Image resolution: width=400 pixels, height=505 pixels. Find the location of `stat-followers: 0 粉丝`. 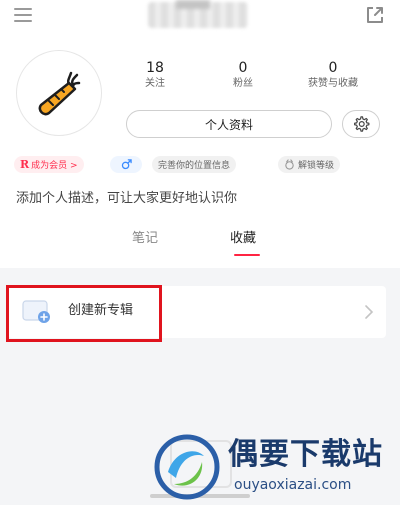

stat-followers: 0 粉丝 is located at coordinates (243, 75).